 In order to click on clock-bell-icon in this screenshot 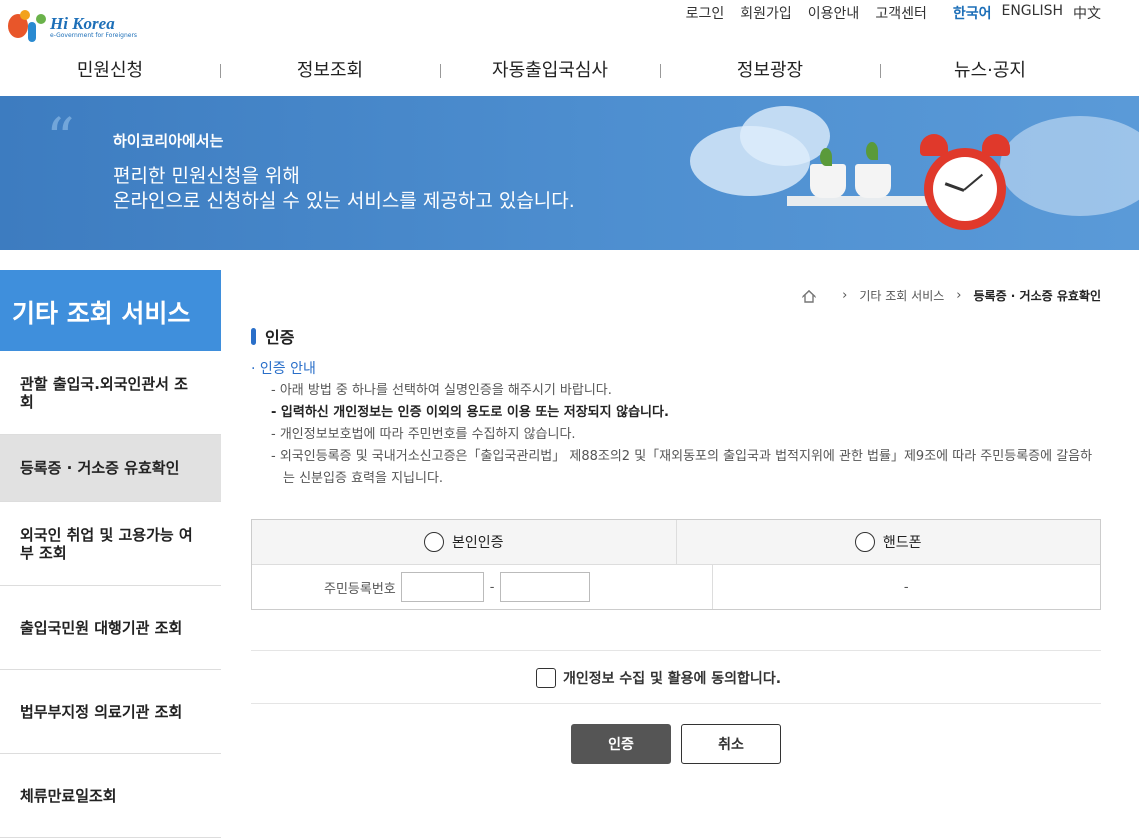, I will do `click(996, 145)`.